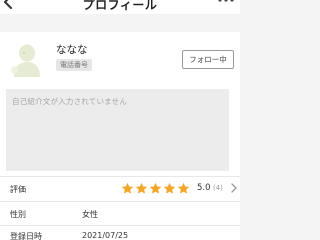  I want to click on default-avatar-icon, so click(25, 60).